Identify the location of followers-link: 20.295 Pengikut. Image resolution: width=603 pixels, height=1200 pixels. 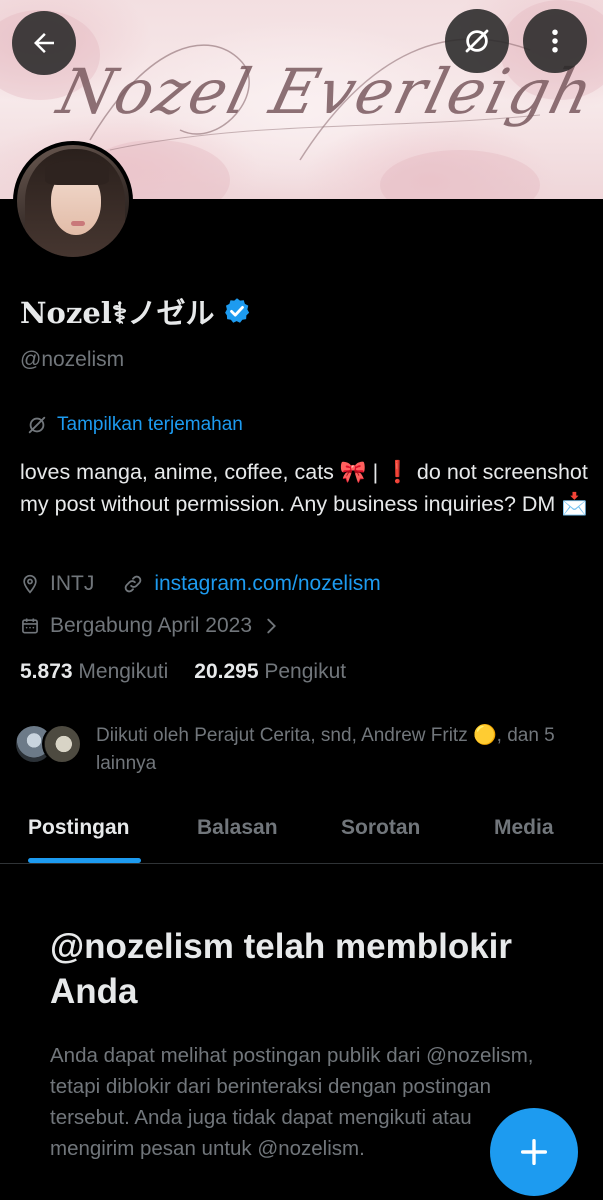
(270, 672).